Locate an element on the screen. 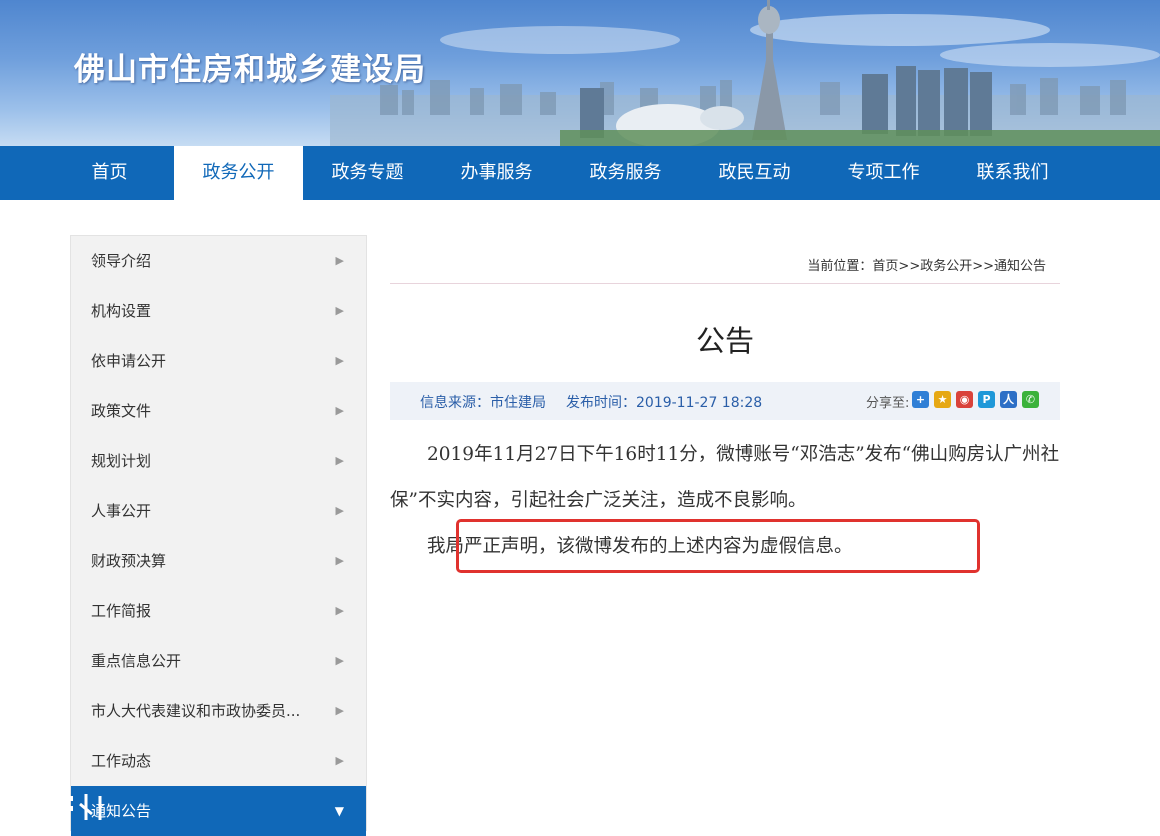 The height and width of the screenshot is (836, 1160). nav-item-gov-services: 政务服务 is located at coordinates (625, 173).